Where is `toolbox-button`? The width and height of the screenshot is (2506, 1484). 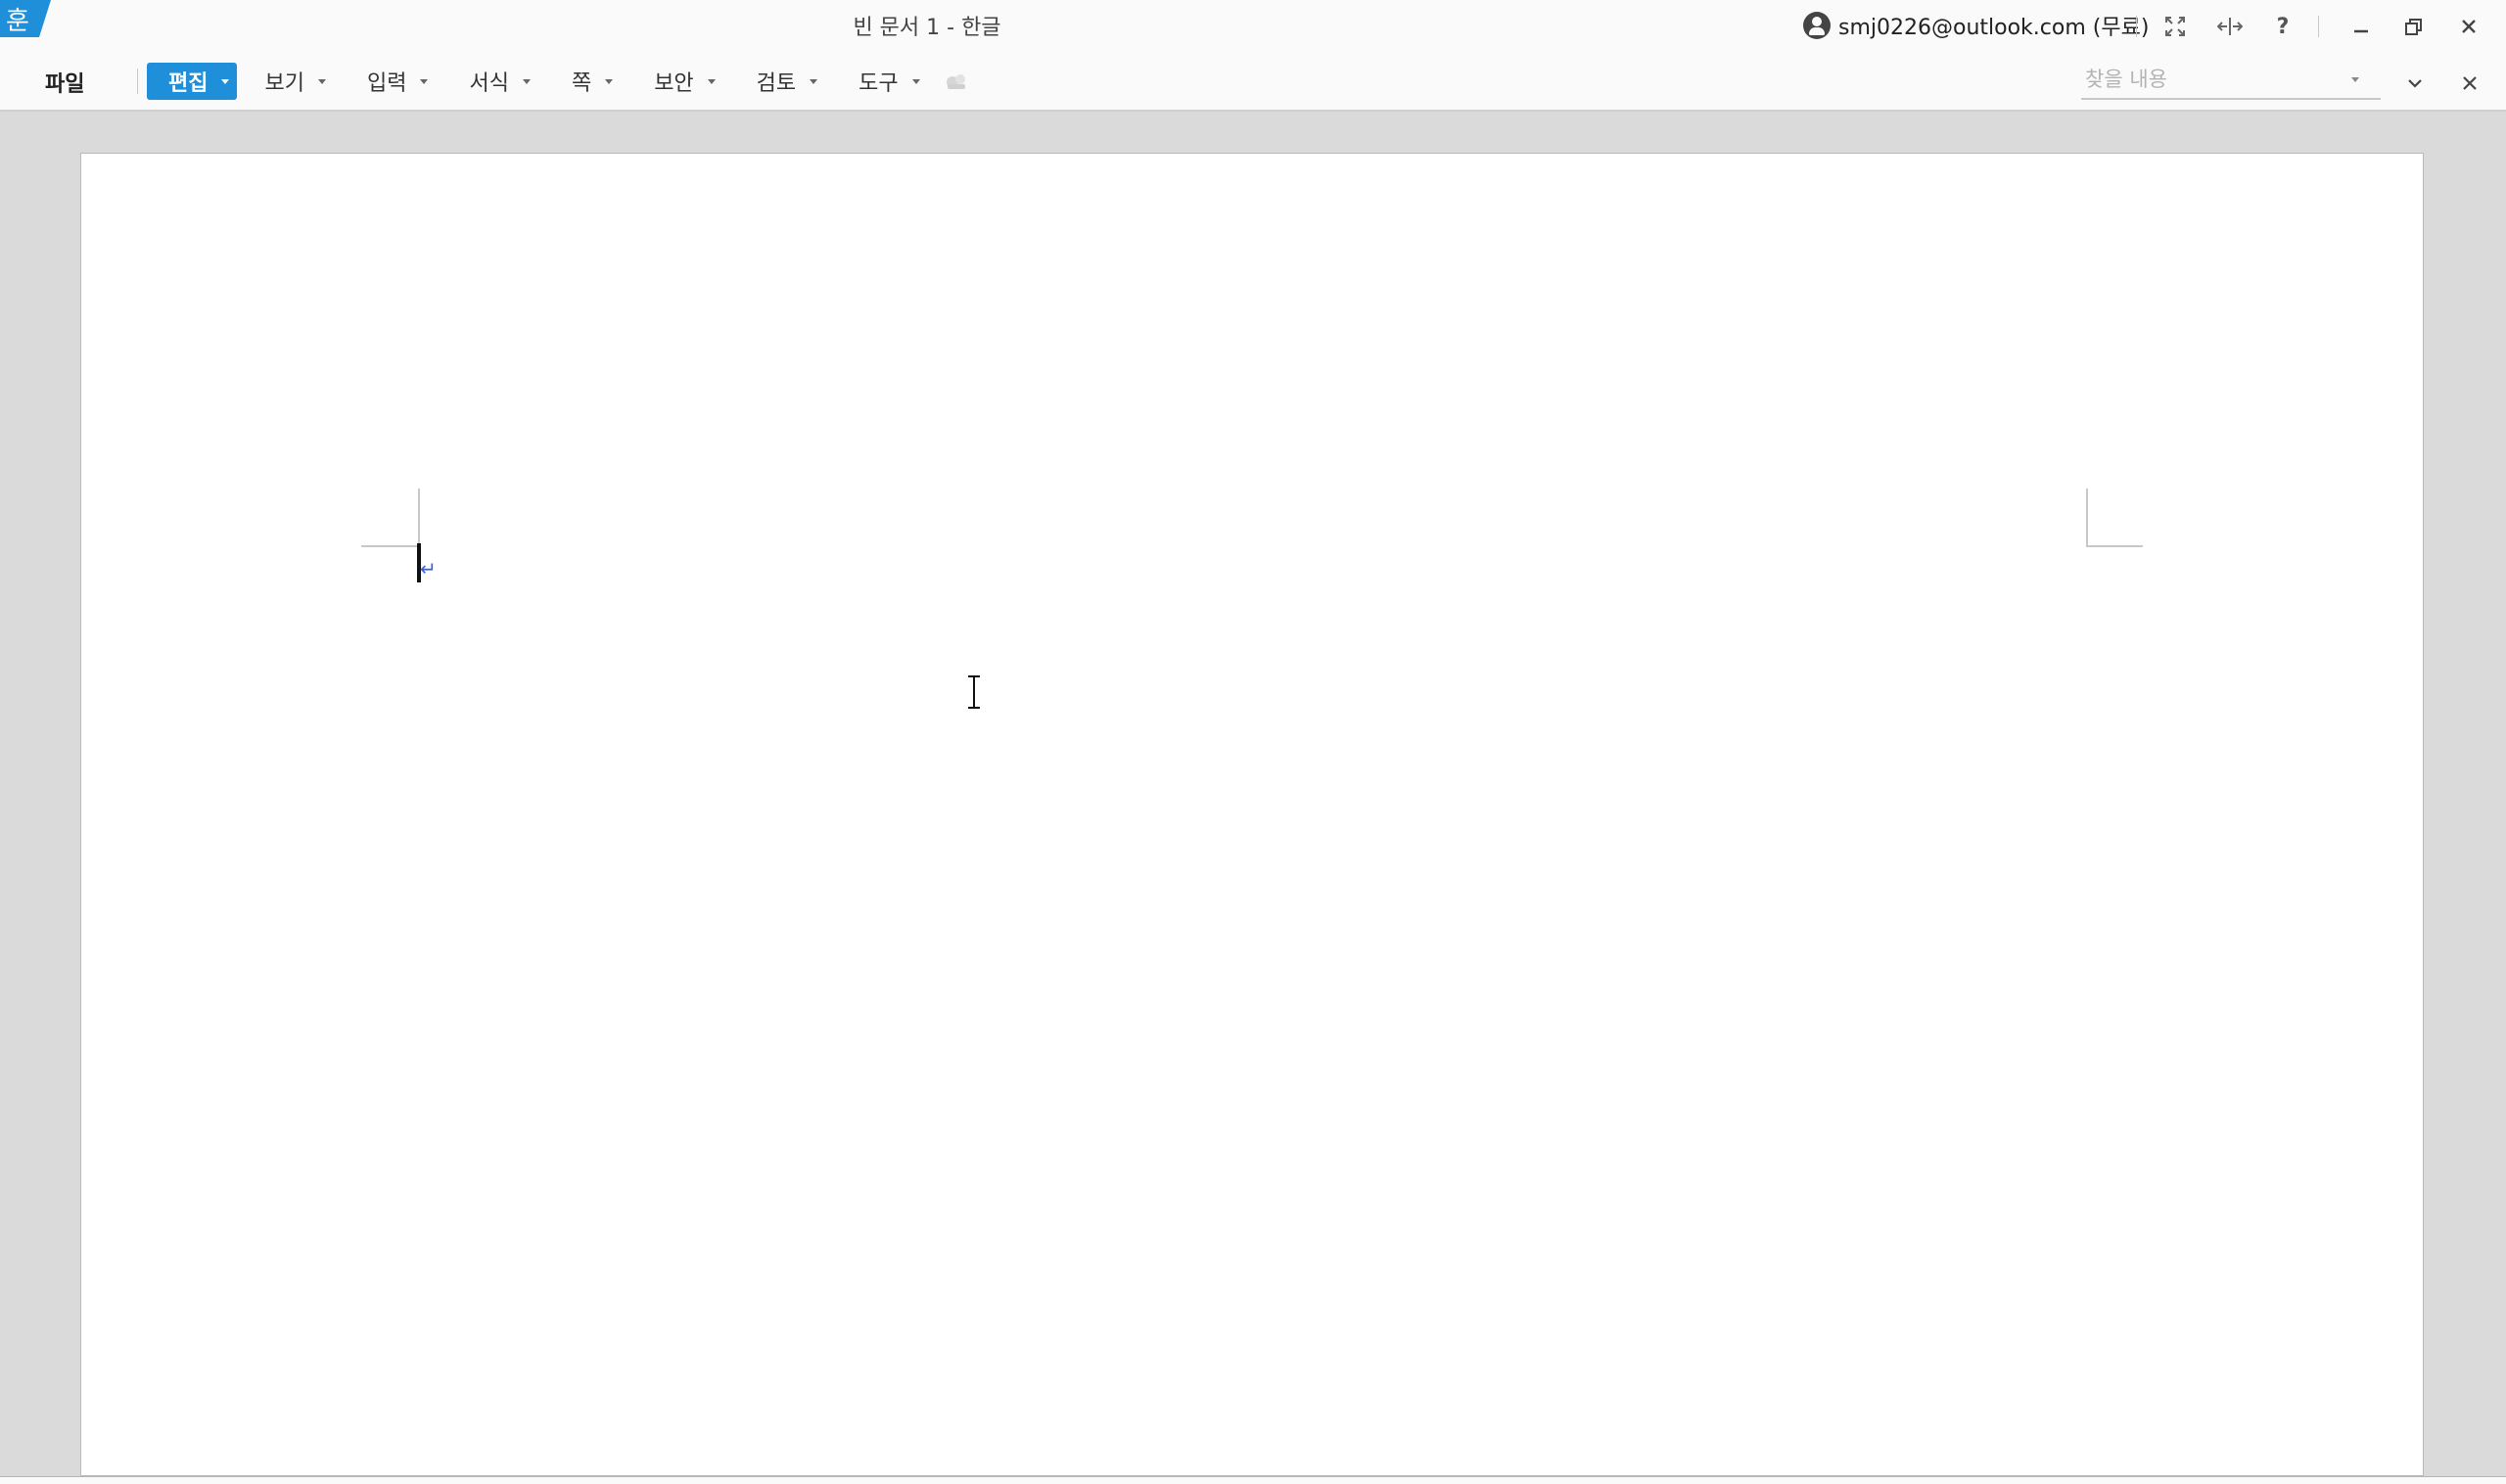 toolbox-button is located at coordinates (956, 81).